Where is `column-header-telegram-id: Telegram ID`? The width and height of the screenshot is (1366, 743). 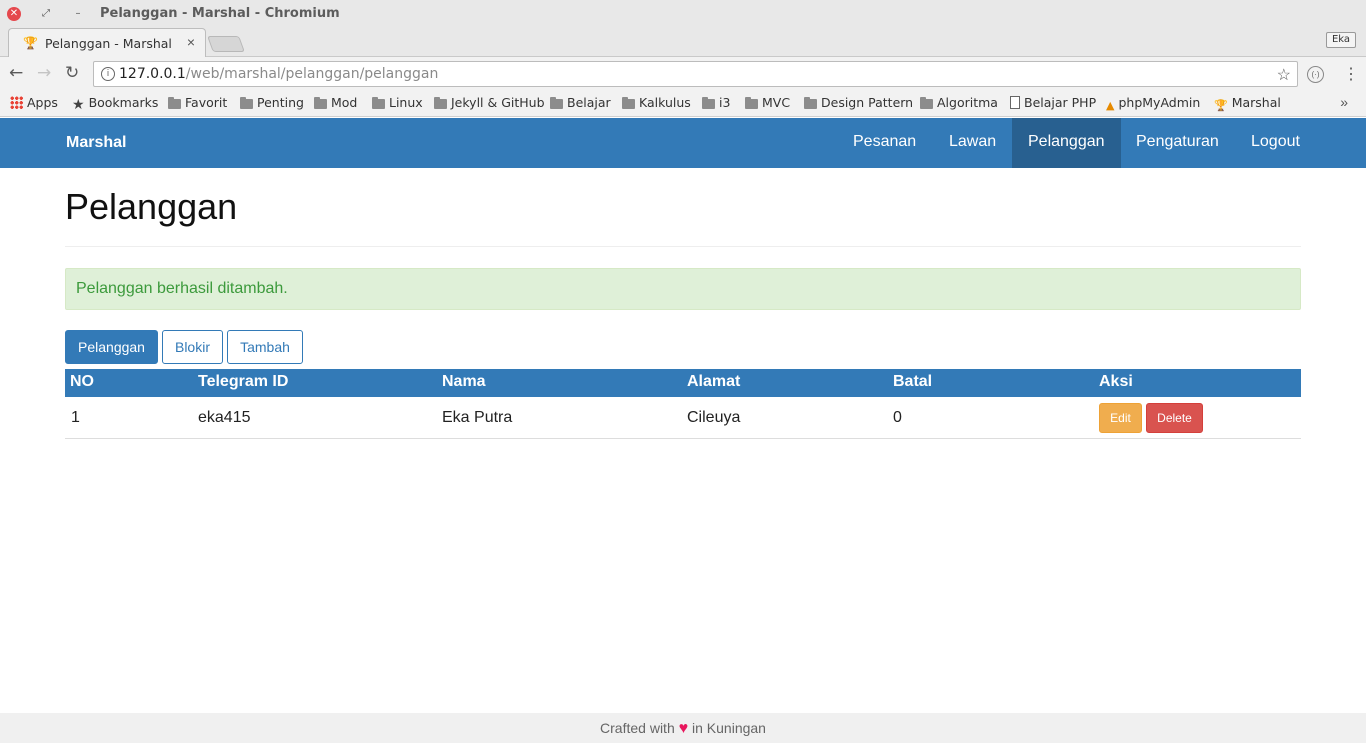
column-header-telegram-id: Telegram ID is located at coordinates (243, 381).